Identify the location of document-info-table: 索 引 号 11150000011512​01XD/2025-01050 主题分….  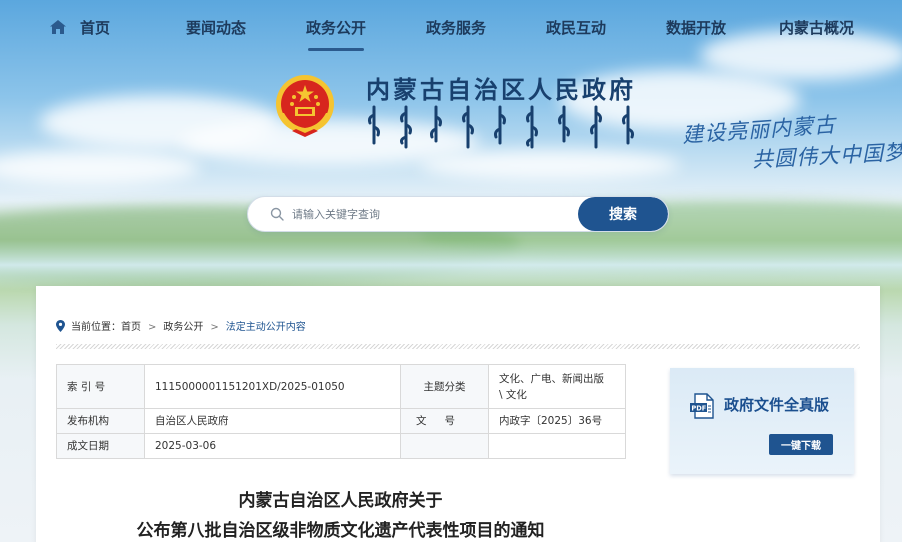
(341, 411).